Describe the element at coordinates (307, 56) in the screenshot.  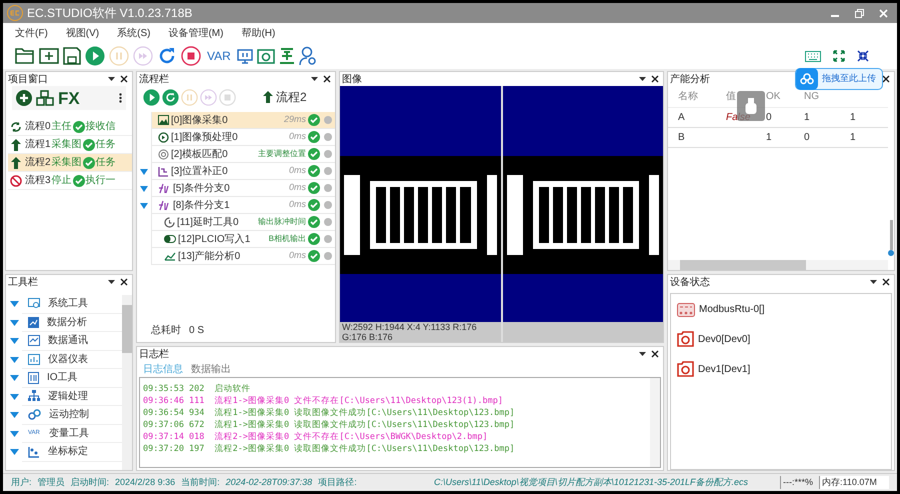
I see `user-settings-icon` at that location.